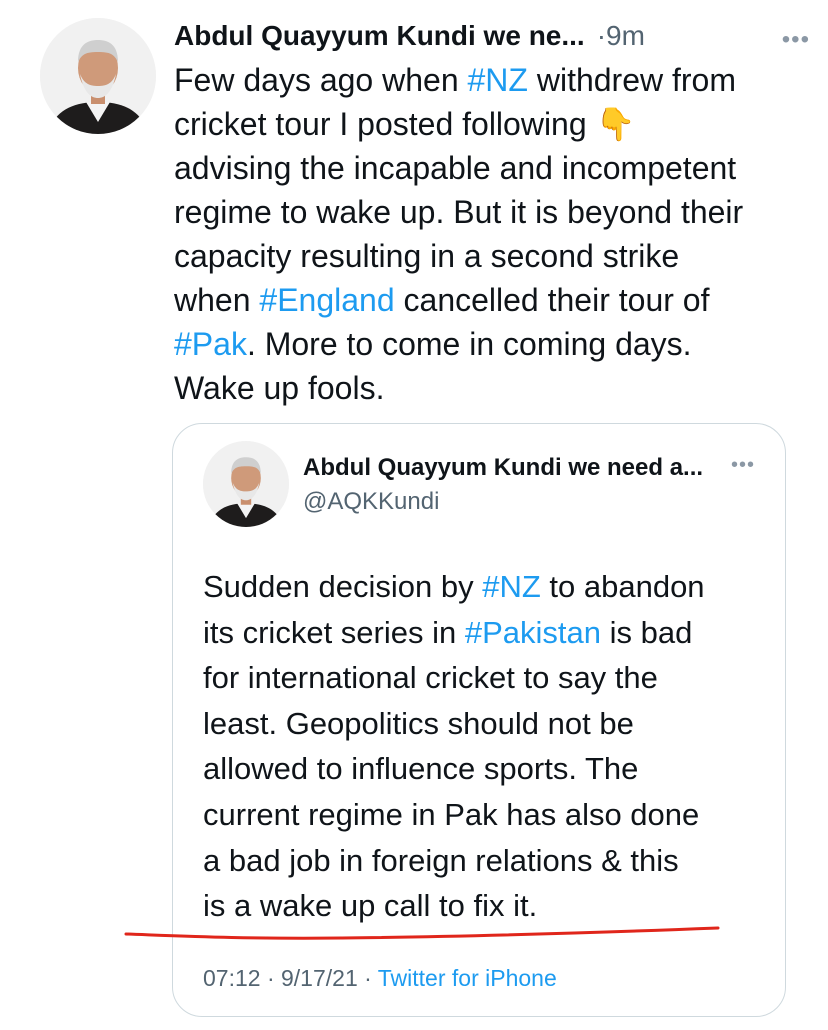  What do you see at coordinates (743, 465) in the screenshot?
I see `quoted-more-icon: •••` at bounding box center [743, 465].